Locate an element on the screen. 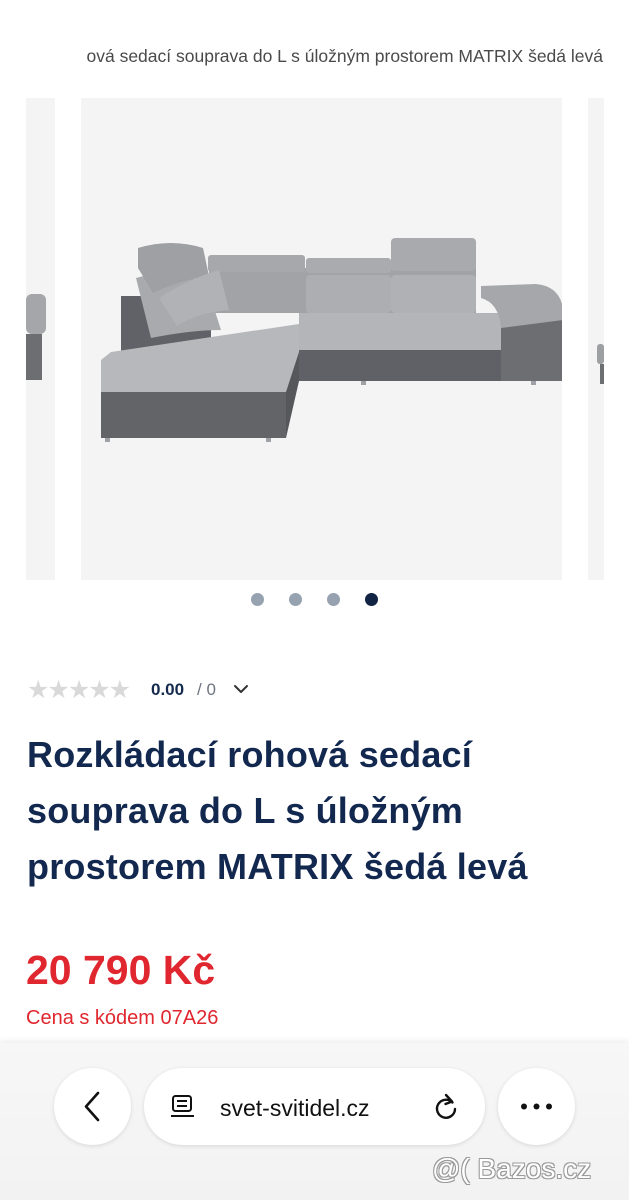  rating-score: 0.00 is located at coordinates (168, 689).